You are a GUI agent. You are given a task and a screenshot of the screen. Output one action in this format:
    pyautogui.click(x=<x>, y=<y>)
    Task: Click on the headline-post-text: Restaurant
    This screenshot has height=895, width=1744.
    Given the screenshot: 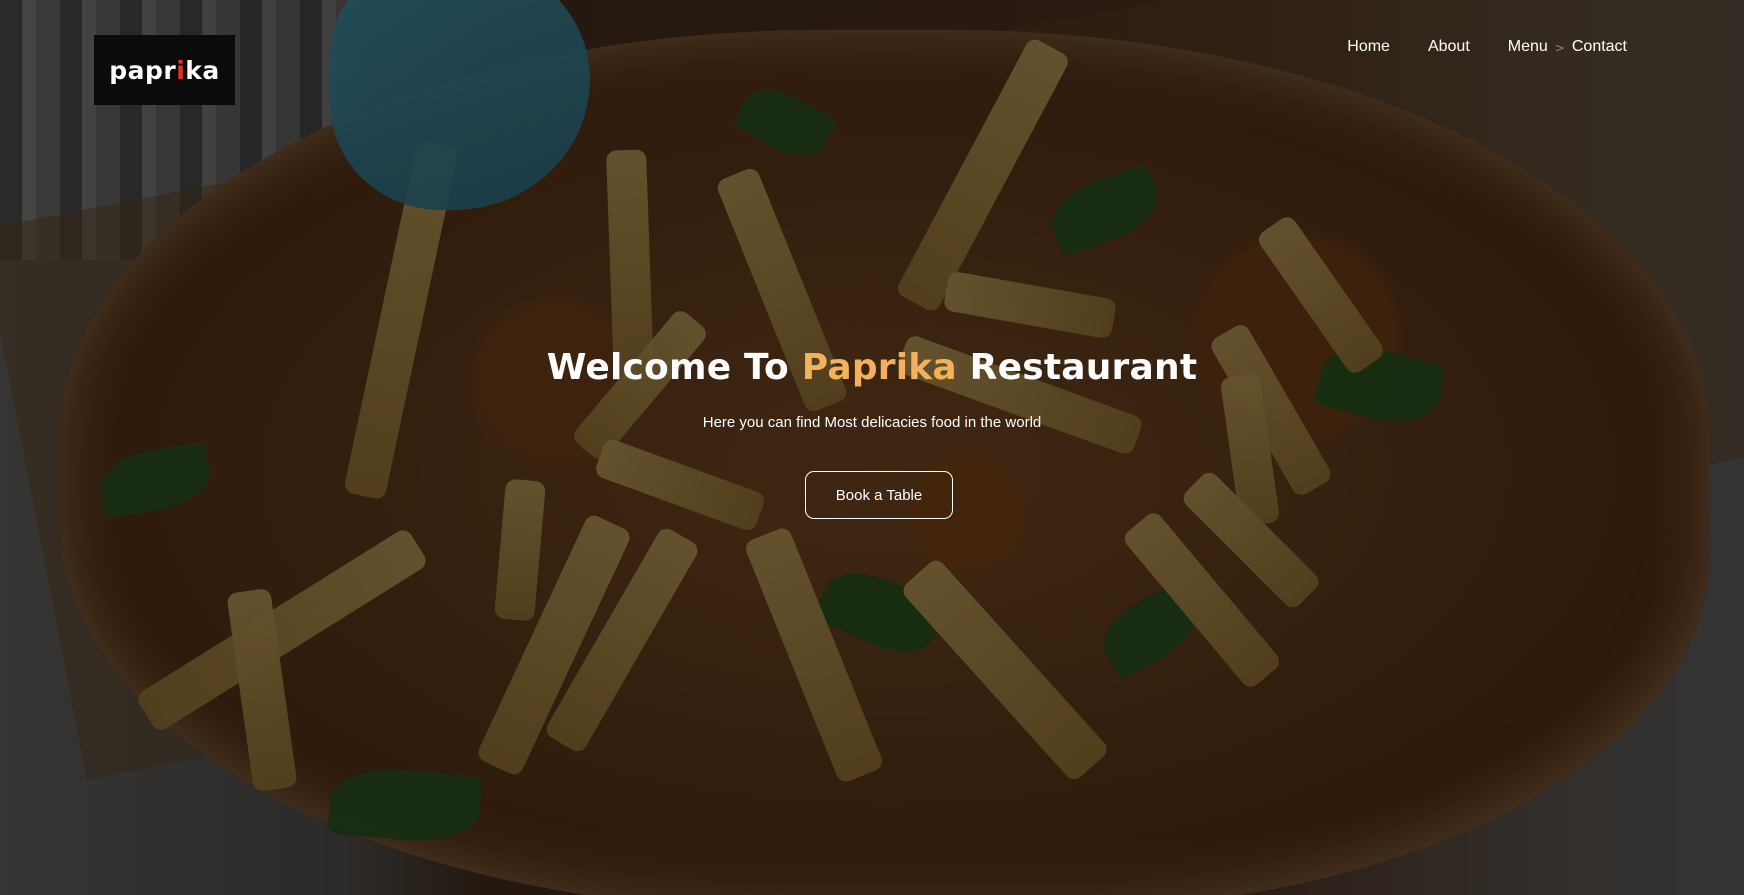 What is the action you would take?
    pyautogui.click(x=1083, y=367)
    